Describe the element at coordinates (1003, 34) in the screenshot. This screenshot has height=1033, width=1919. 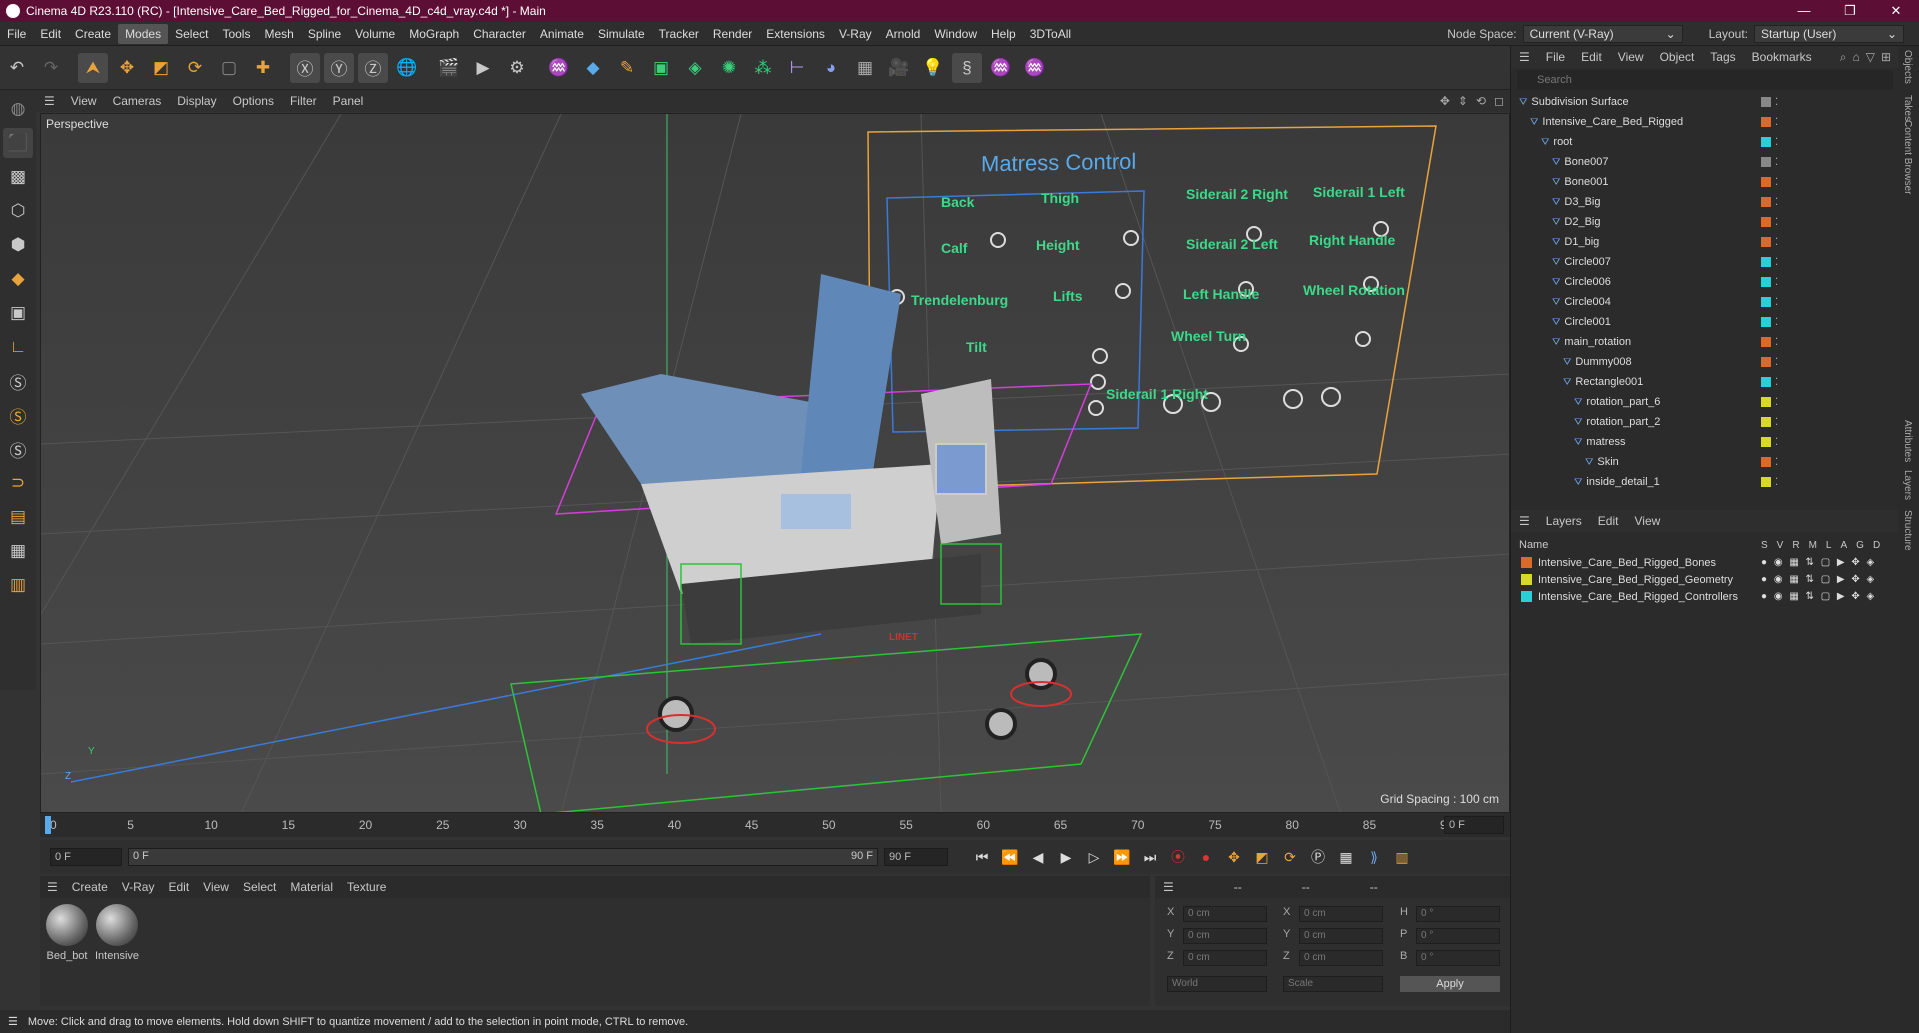
I see `menu-help: Help` at that location.